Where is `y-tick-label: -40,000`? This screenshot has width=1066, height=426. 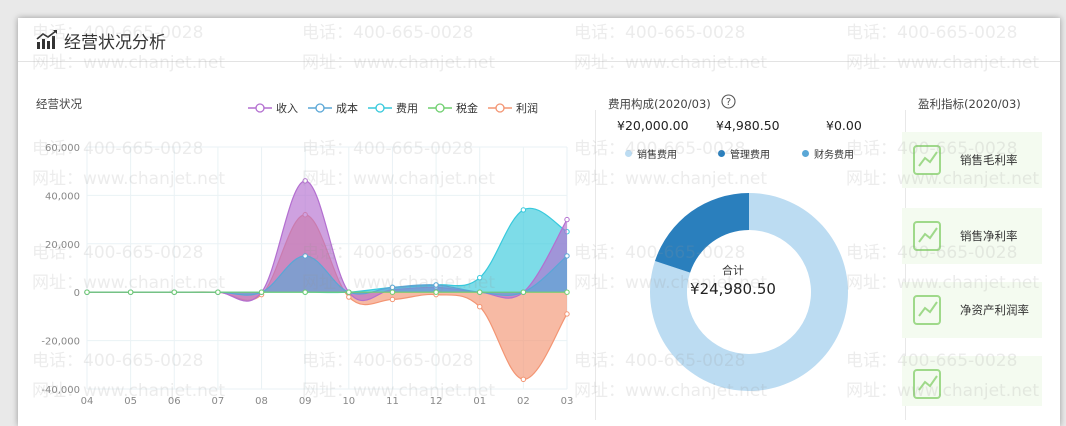 y-tick-label: -40,000 is located at coordinates (60, 390).